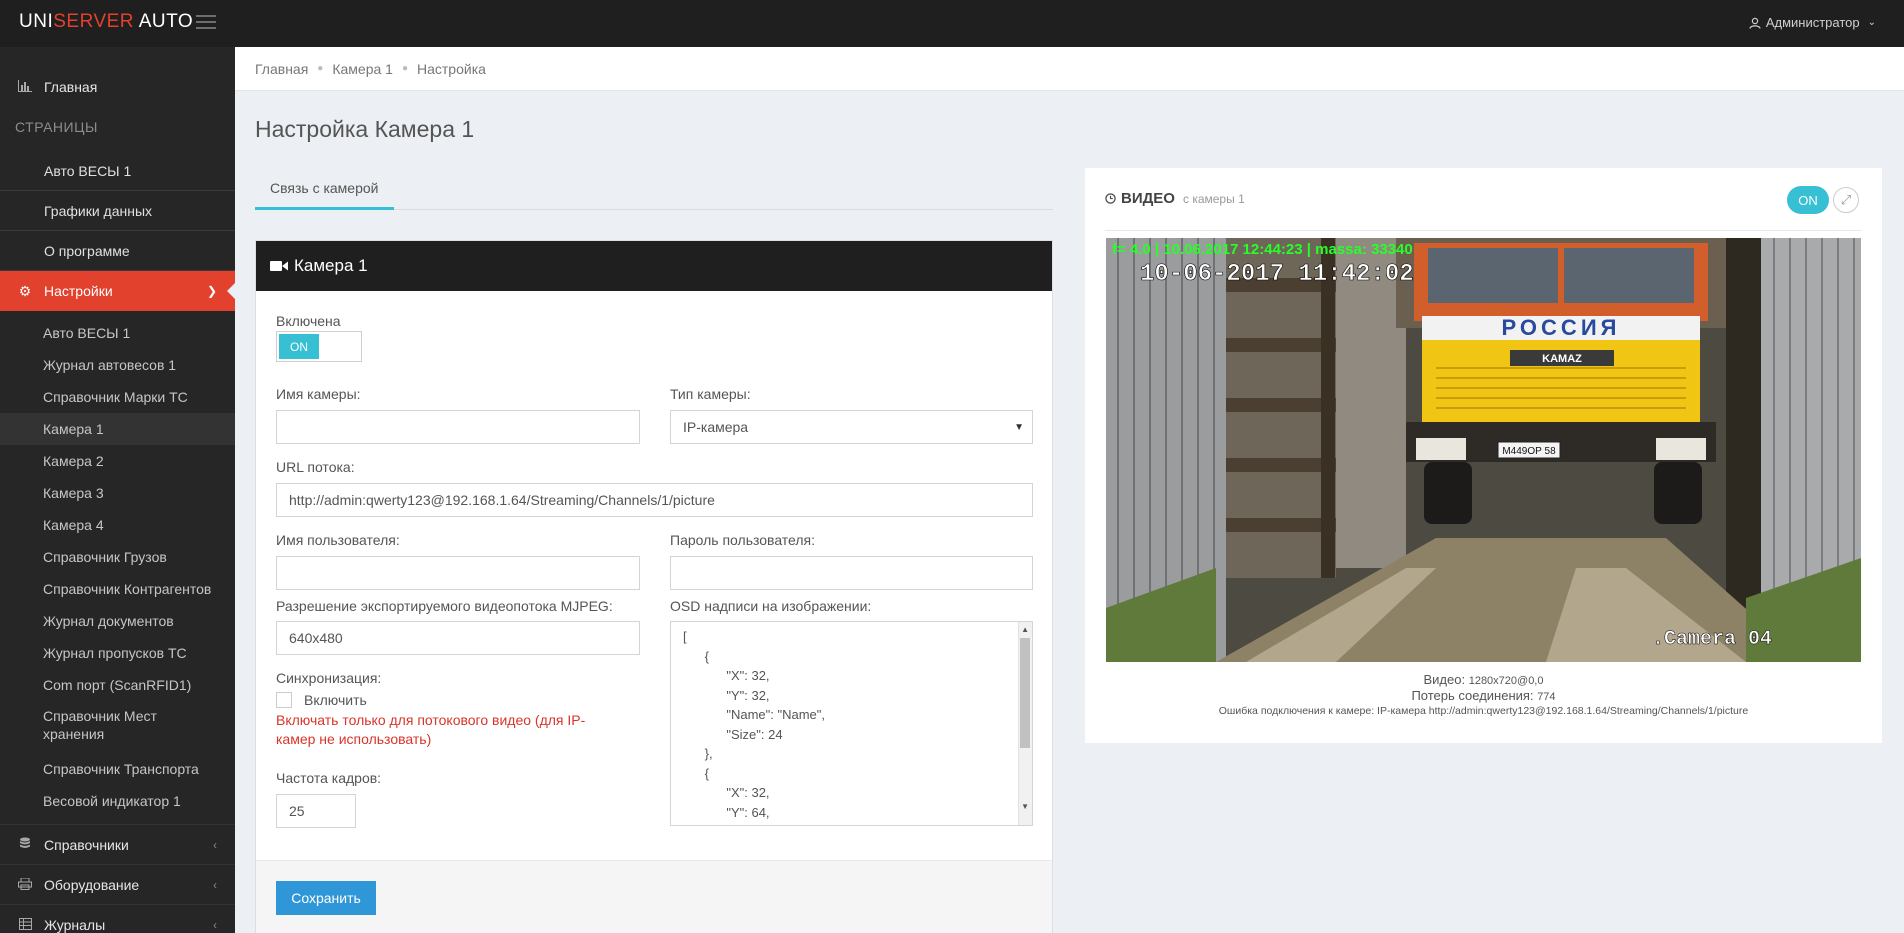  Describe the element at coordinates (1025, 629) in the screenshot. I see `scroll-up-icon: ▲` at that location.